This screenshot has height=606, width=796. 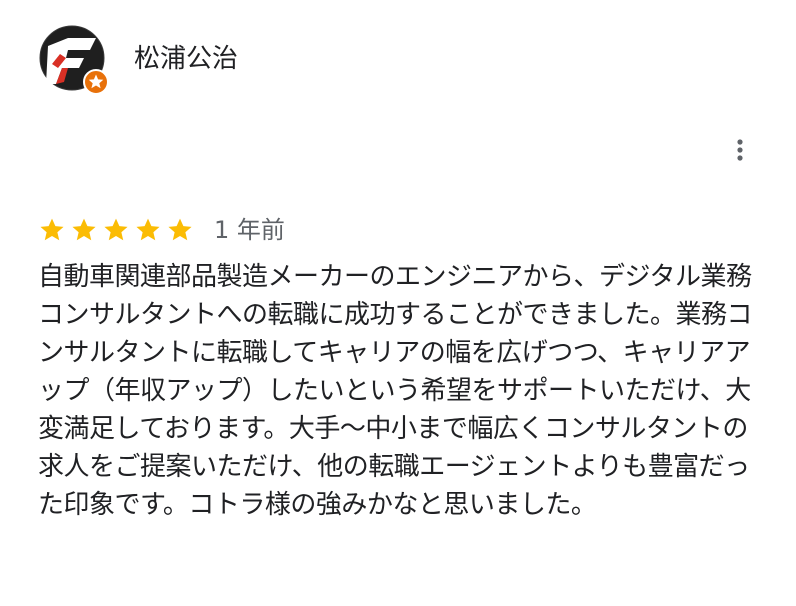 I want to click on more-options-button, so click(x=740, y=150).